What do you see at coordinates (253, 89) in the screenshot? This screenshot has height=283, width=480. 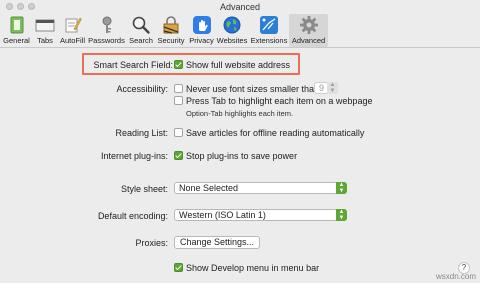 I see `min-font-size-text: Never use font sizes smaller than` at bounding box center [253, 89].